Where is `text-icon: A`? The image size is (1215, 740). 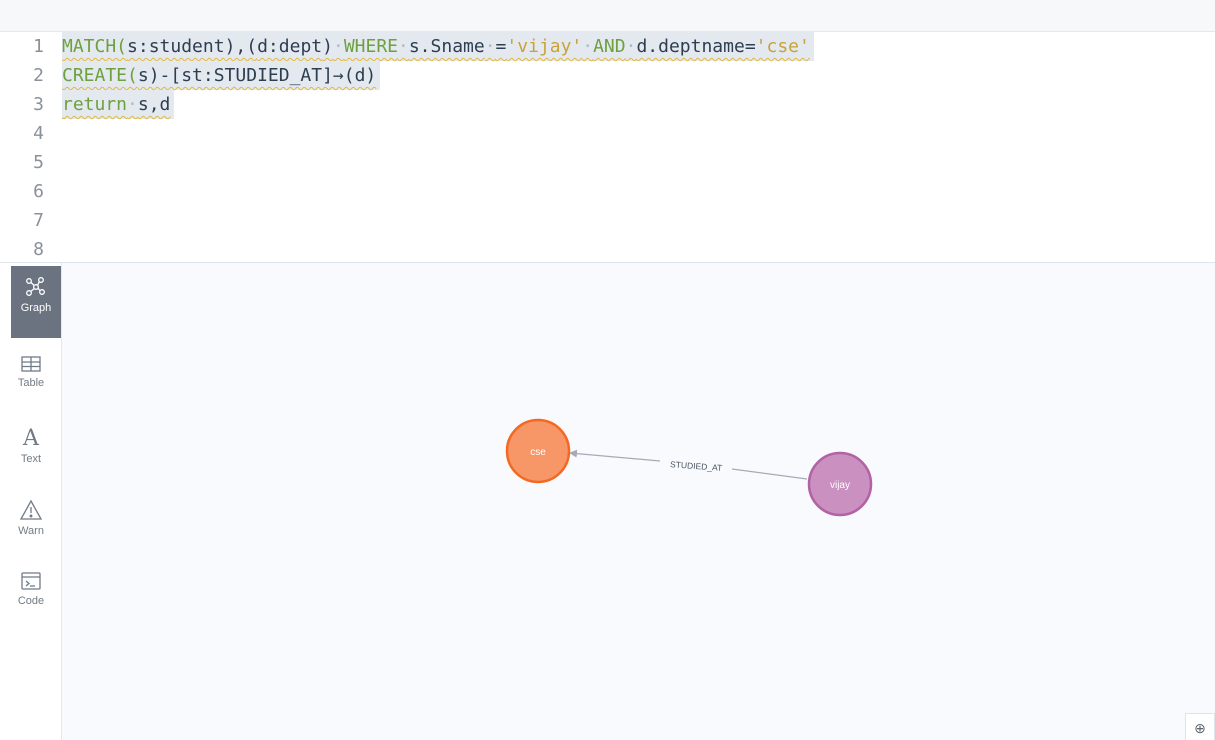
text-icon: A is located at coordinates (31, 437).